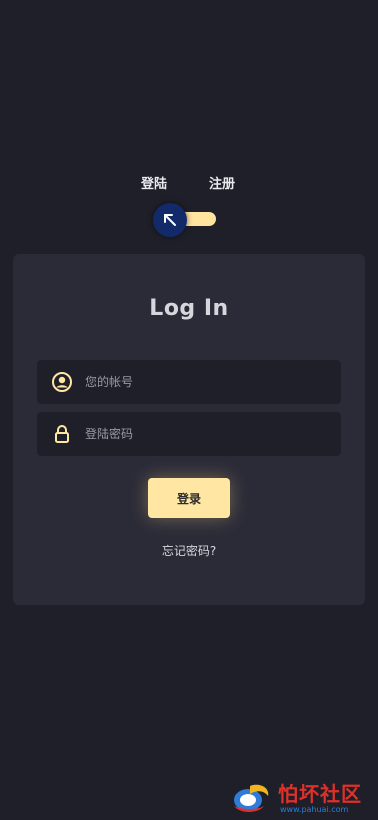 The height and width of the screenshot is (820, 378). Describe the element at coordinates (205, 382) in the screenshot. I see `account-input` at that location.